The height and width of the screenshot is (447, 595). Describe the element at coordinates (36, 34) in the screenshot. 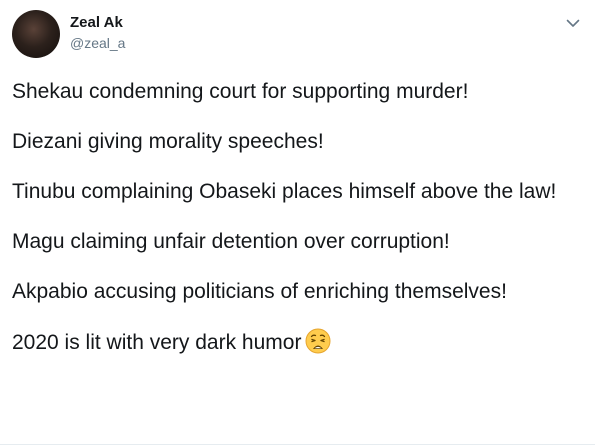

I see `avatar` at that location.